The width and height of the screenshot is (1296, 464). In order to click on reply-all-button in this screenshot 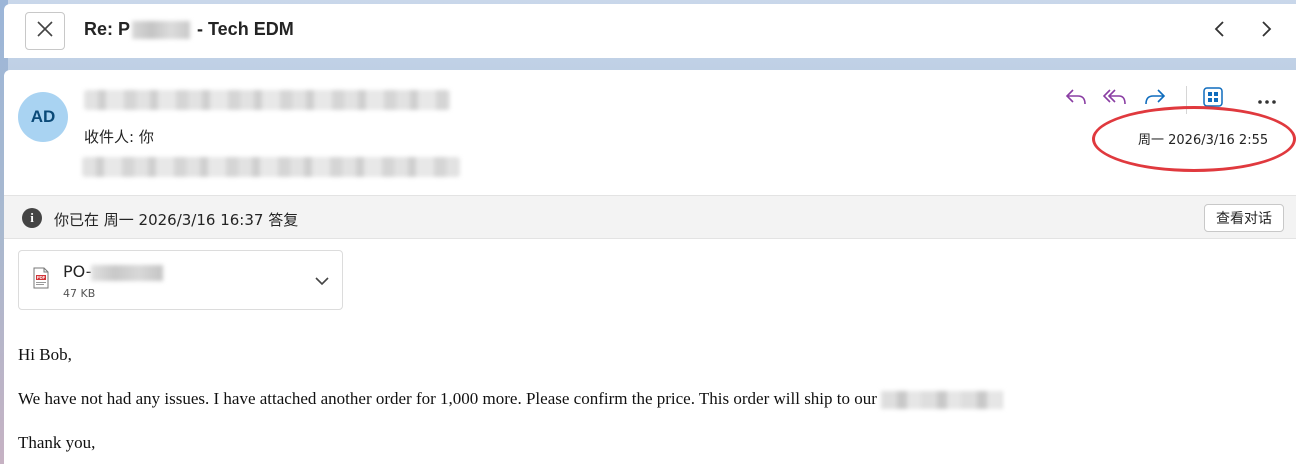, I will do `click(1115, 99)`.